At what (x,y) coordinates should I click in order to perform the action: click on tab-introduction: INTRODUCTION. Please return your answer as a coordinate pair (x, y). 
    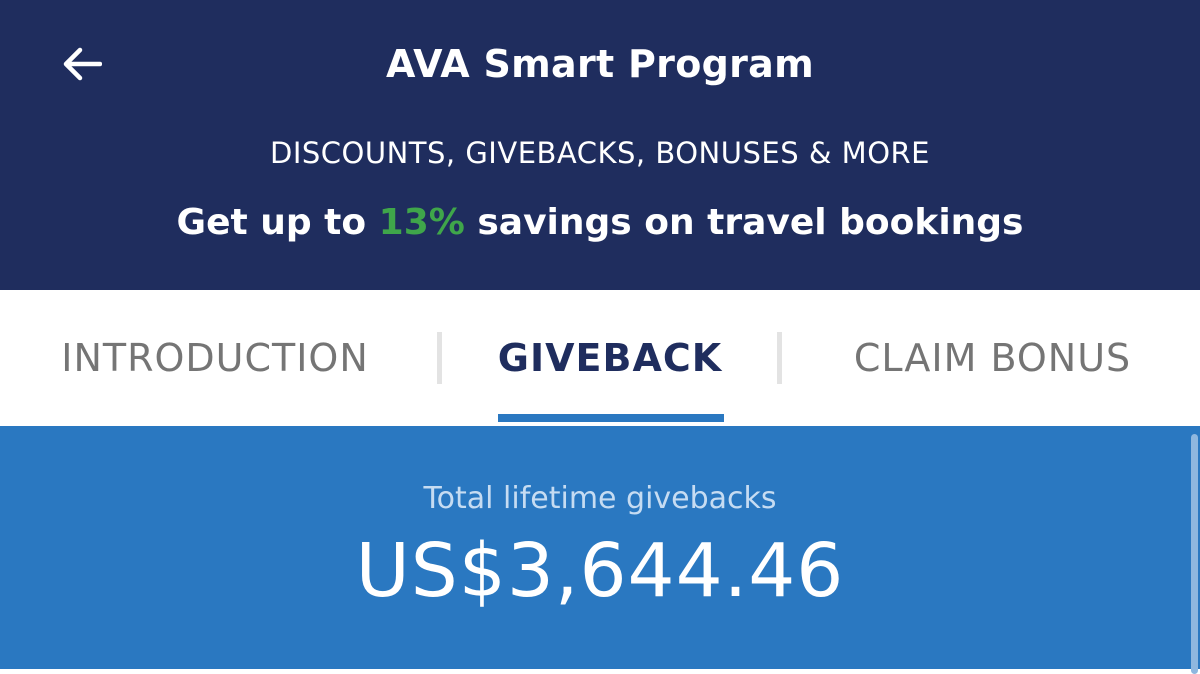
    Looking at the image, I should click on (215, 358).